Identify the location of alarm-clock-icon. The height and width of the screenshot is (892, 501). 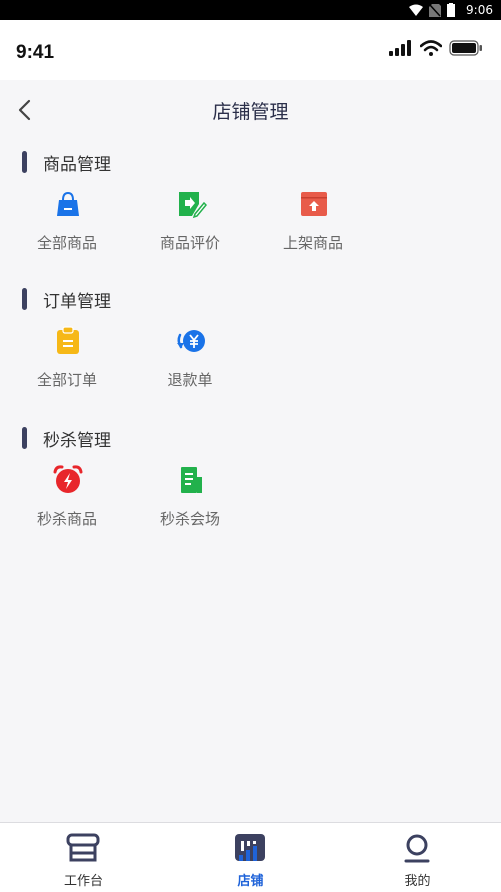
(68, 479).